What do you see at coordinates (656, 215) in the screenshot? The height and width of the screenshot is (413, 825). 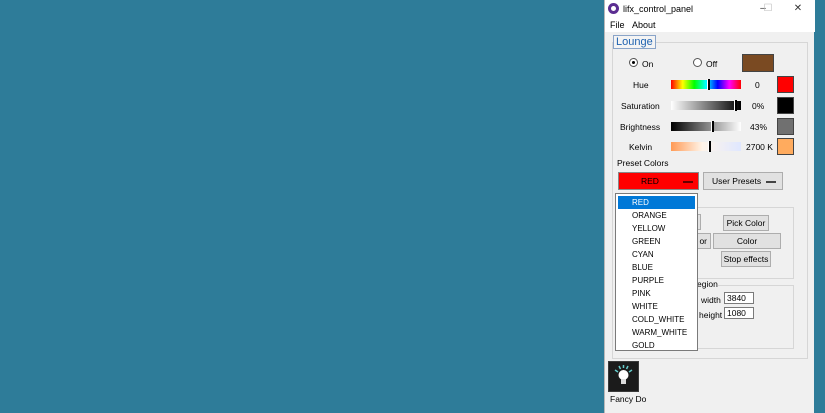 I see `preset-option-orange: ORANGE` at bounding box center [656, 215].